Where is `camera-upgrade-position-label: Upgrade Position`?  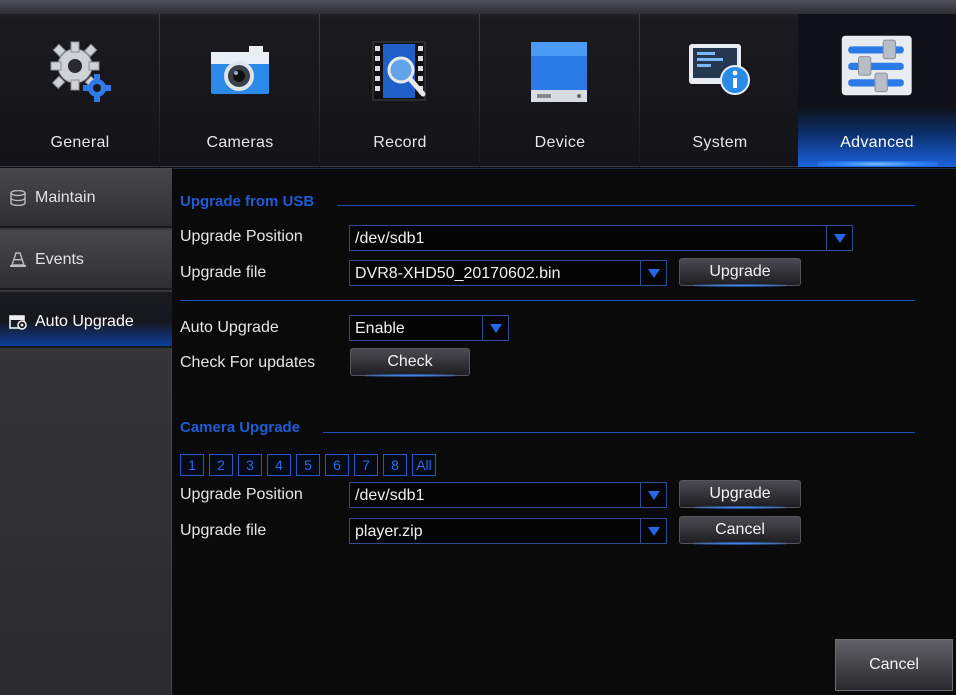
camera-upgrade-position-label: Upgrade Position is located at coordinates (241, 494).